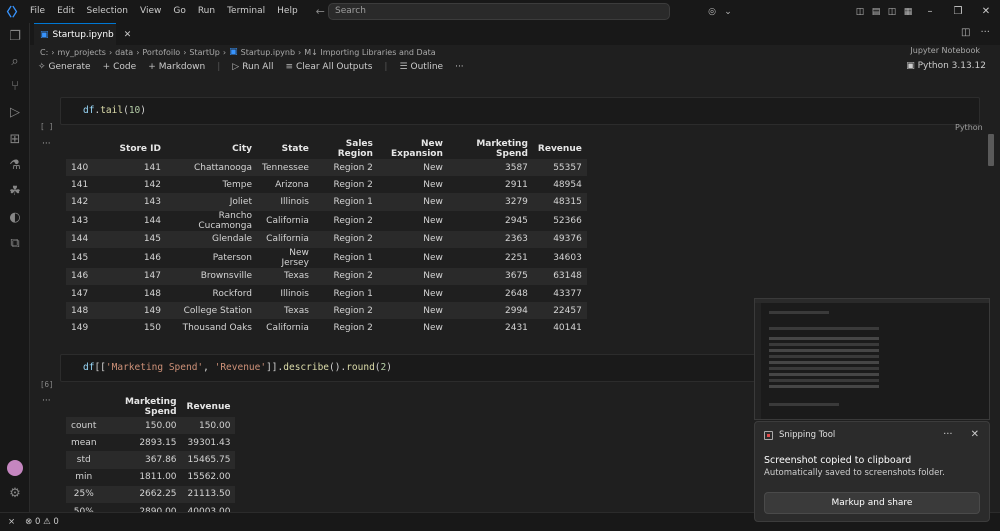  Describe the element at coordinates (285, 167) in the screenshot. I see `cell-state: Tennessee` at that location.